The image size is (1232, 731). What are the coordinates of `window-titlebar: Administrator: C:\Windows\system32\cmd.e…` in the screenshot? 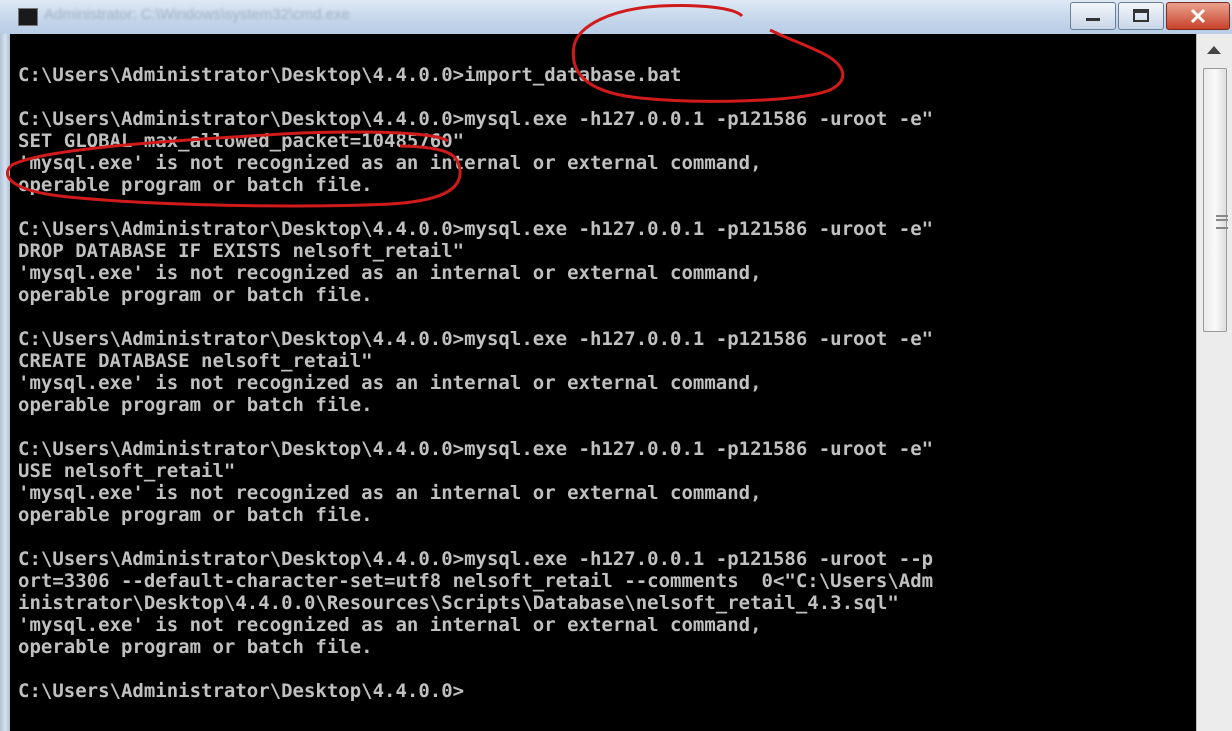 It's located at (616, 17).